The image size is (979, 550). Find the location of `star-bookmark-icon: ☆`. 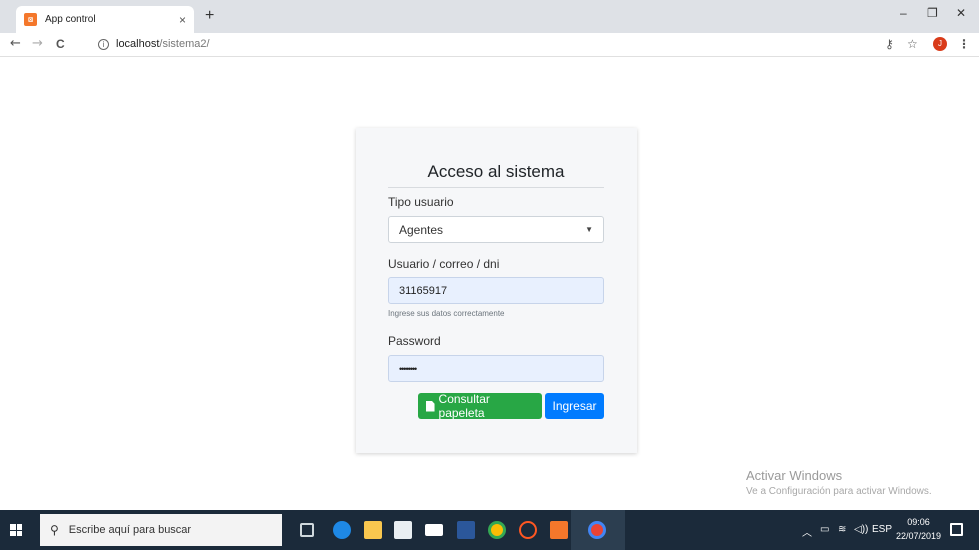

star-bookmark-icon: ☆ is located at coordinates (912, 44).